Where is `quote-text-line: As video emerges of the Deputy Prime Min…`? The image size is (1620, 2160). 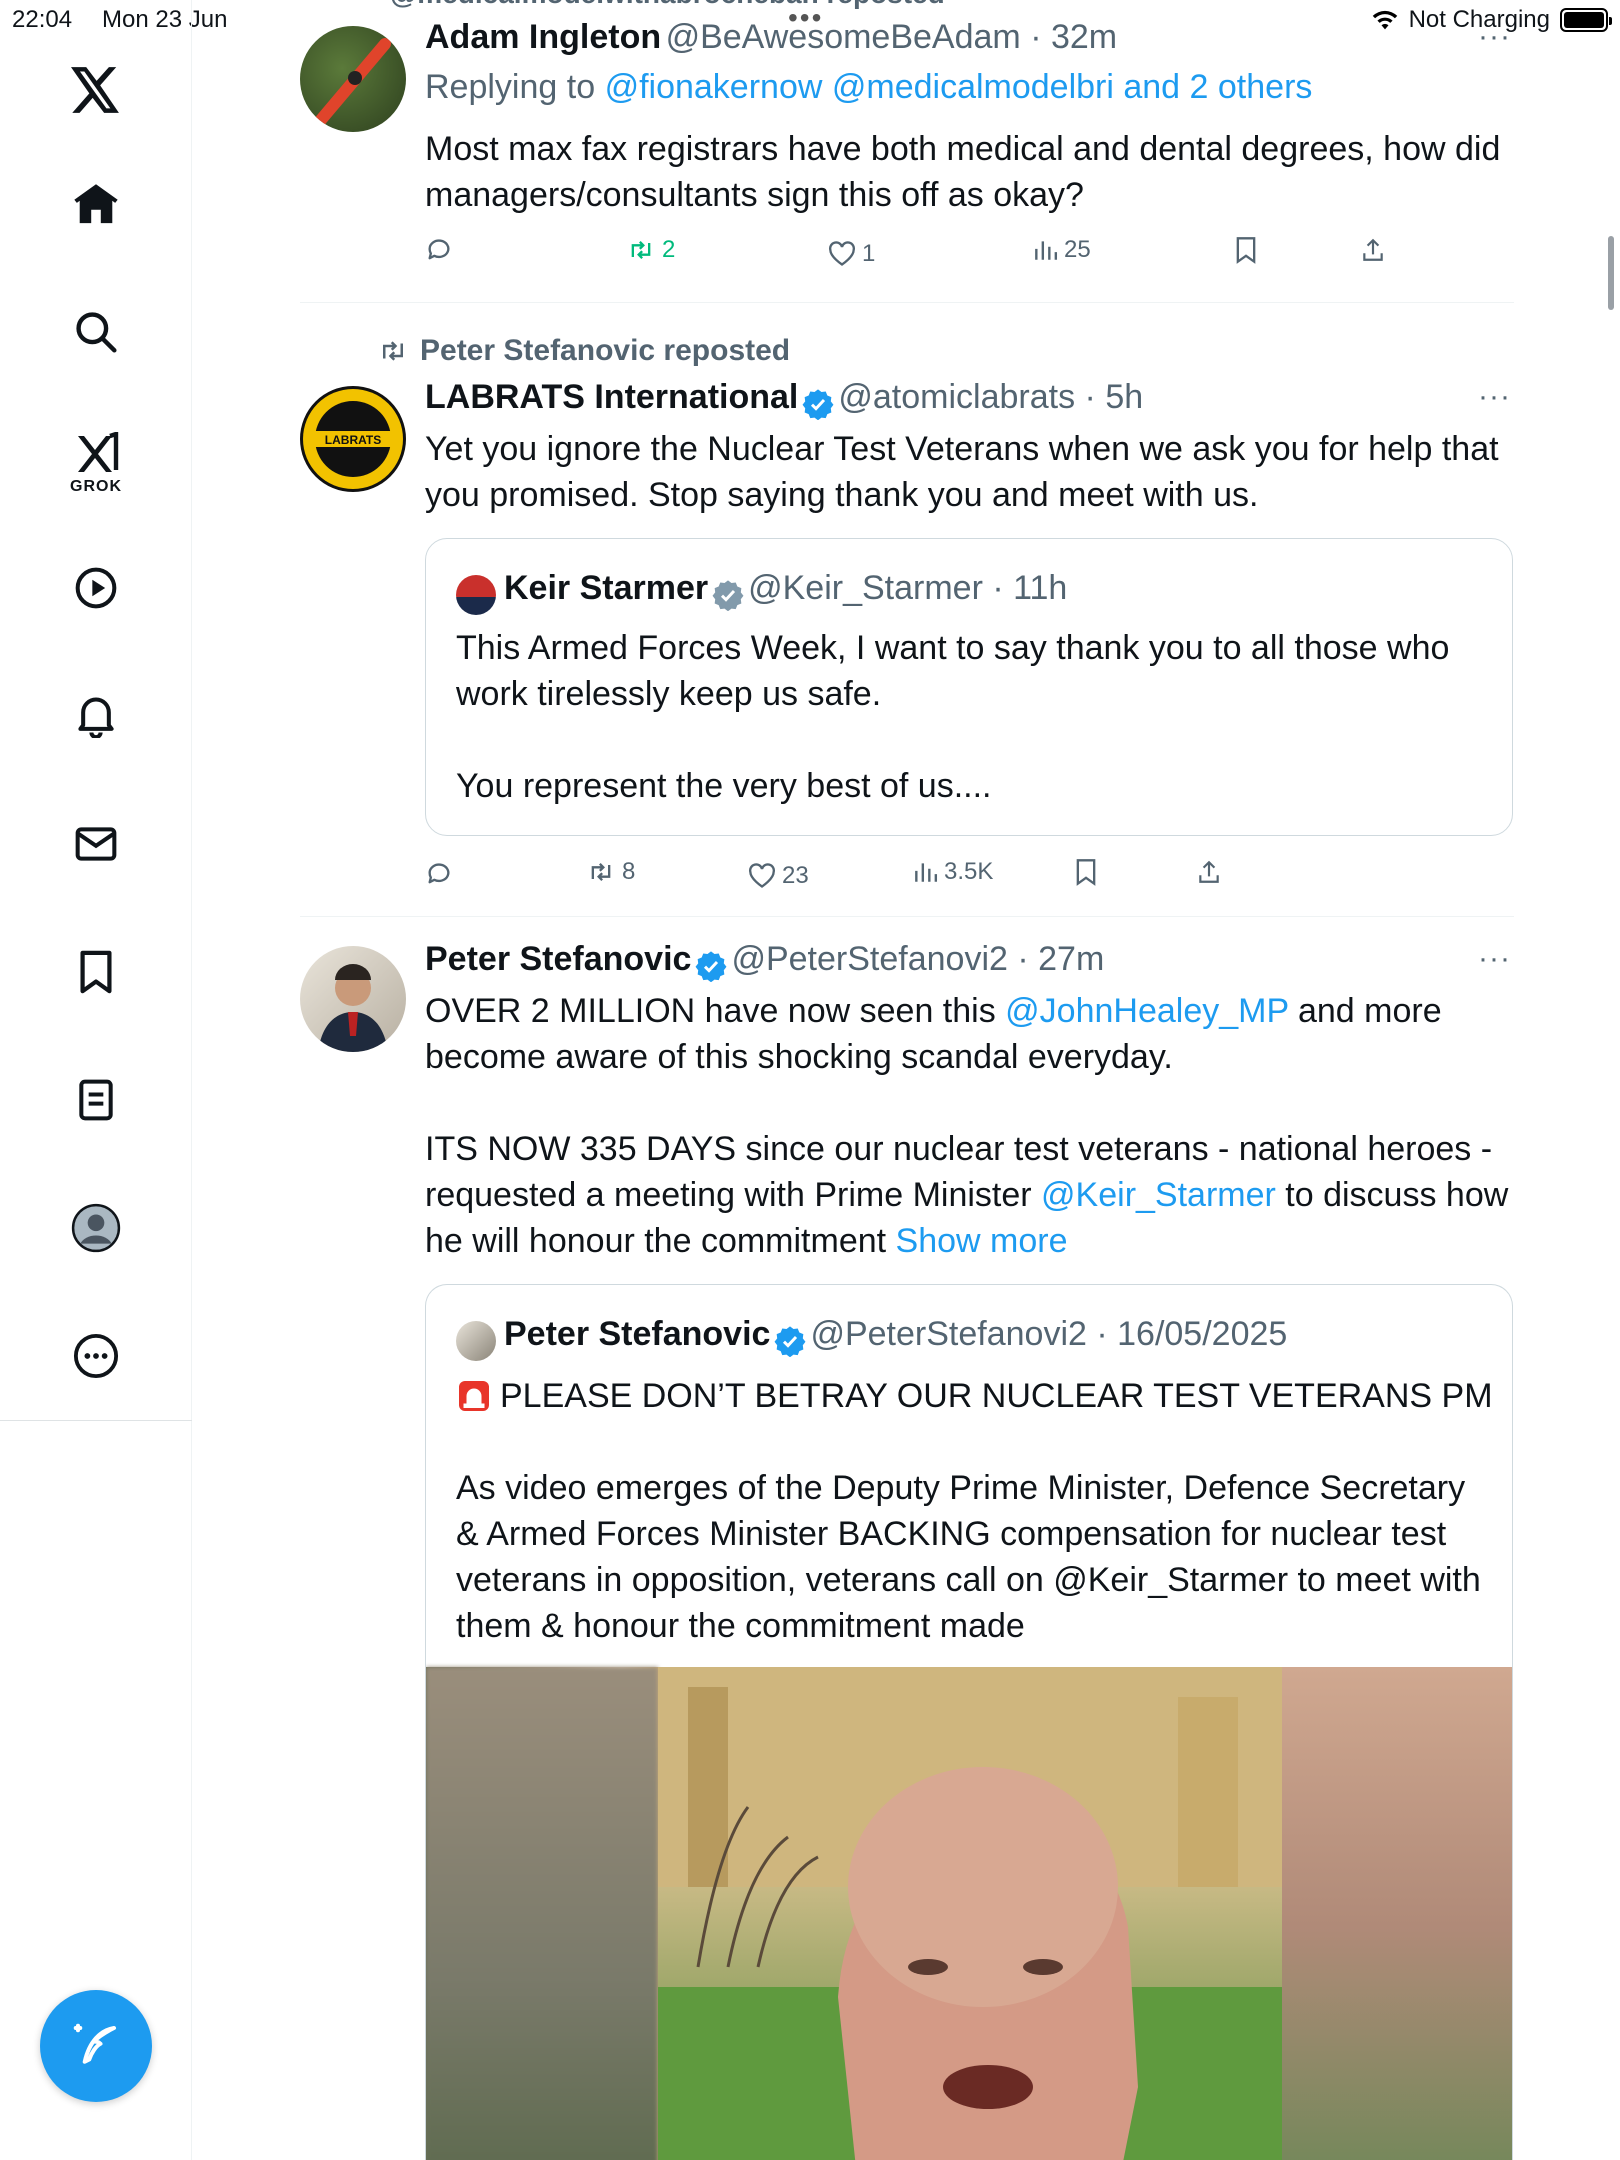
quote-text-line: As video emerges of the Deputy Prime Min… is located at coordinates (961, 1488).